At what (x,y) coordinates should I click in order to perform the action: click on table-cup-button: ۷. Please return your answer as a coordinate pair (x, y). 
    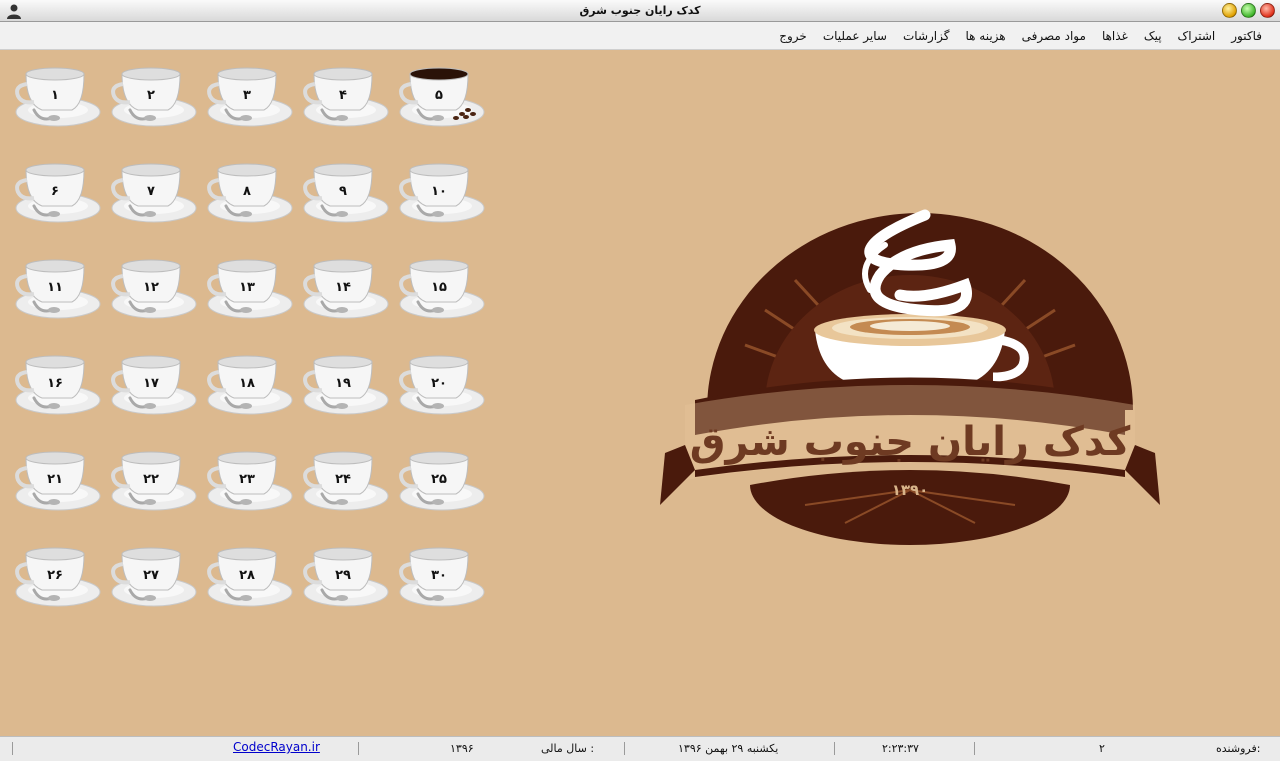
    Looking at the image, I should click on (153, 194).